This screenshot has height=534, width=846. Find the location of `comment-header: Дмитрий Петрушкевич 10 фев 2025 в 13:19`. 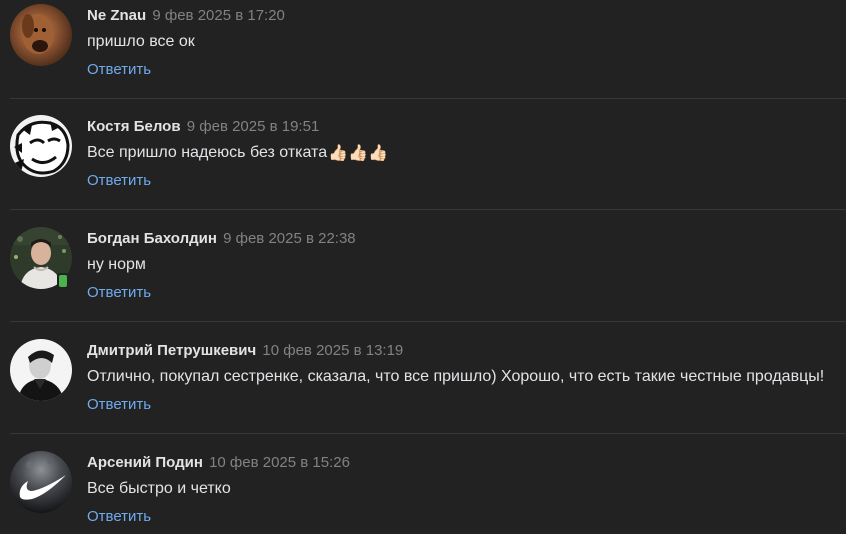

comment-header: Дмитрий Петрушкевич 10 фев 2025 в 13:19 is located at coordinates (245, 351).